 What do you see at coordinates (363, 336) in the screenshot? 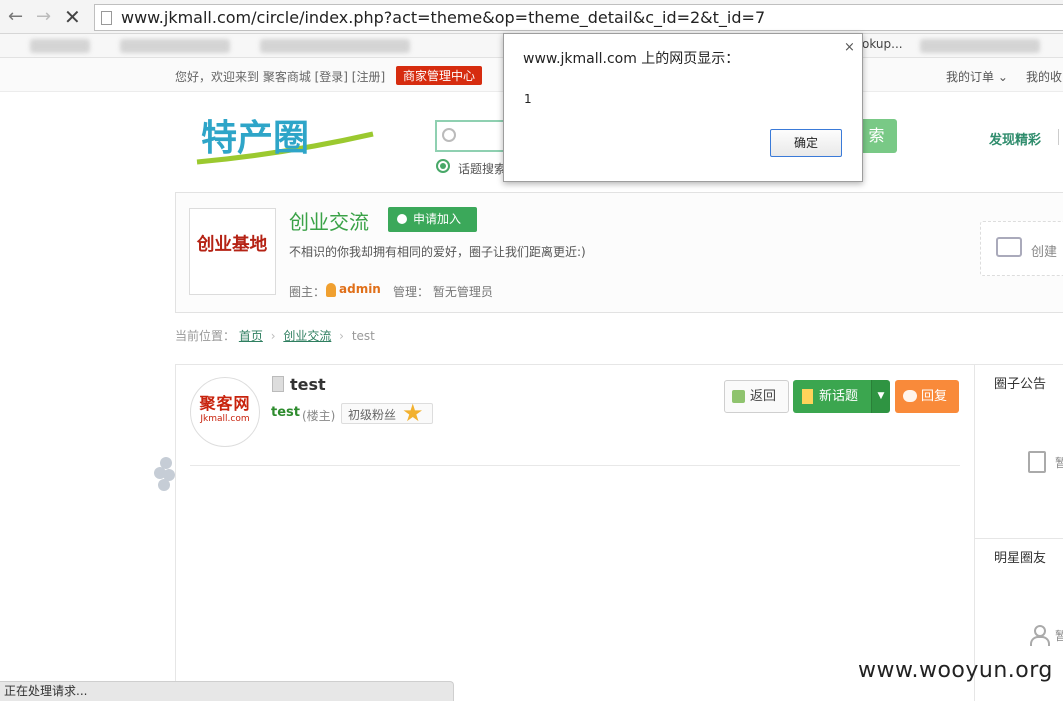
I see `breadcrumb-current: test` at bounding box center [363, 336].